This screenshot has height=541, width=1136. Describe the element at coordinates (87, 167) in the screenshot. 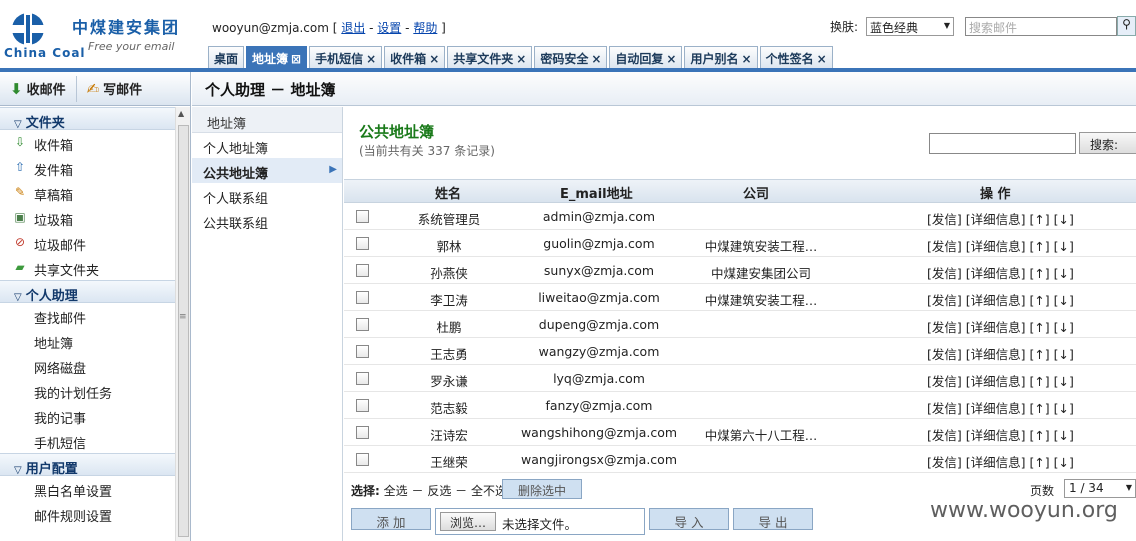

I see `sidebar-item-folder: ⇧ 发件箱` at that location.